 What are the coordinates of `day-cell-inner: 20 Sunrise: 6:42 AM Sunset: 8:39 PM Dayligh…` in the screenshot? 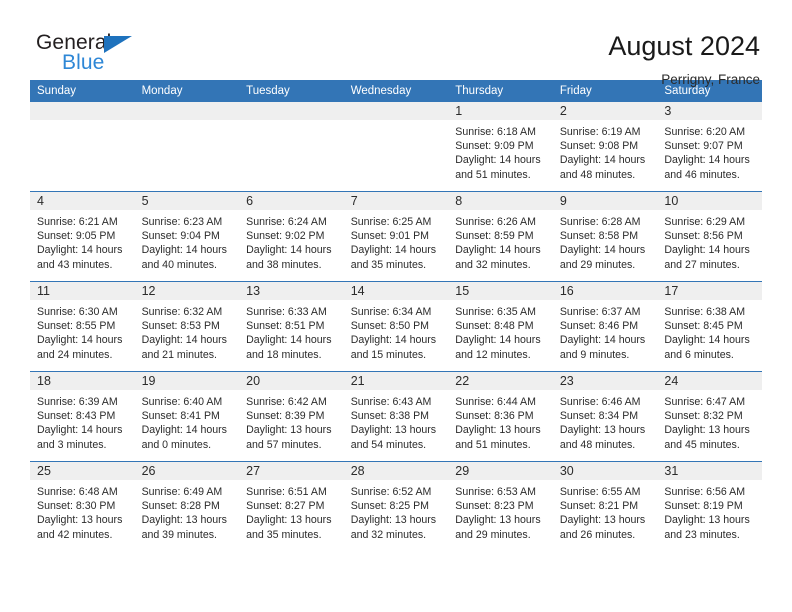 It's located at (291, 416).